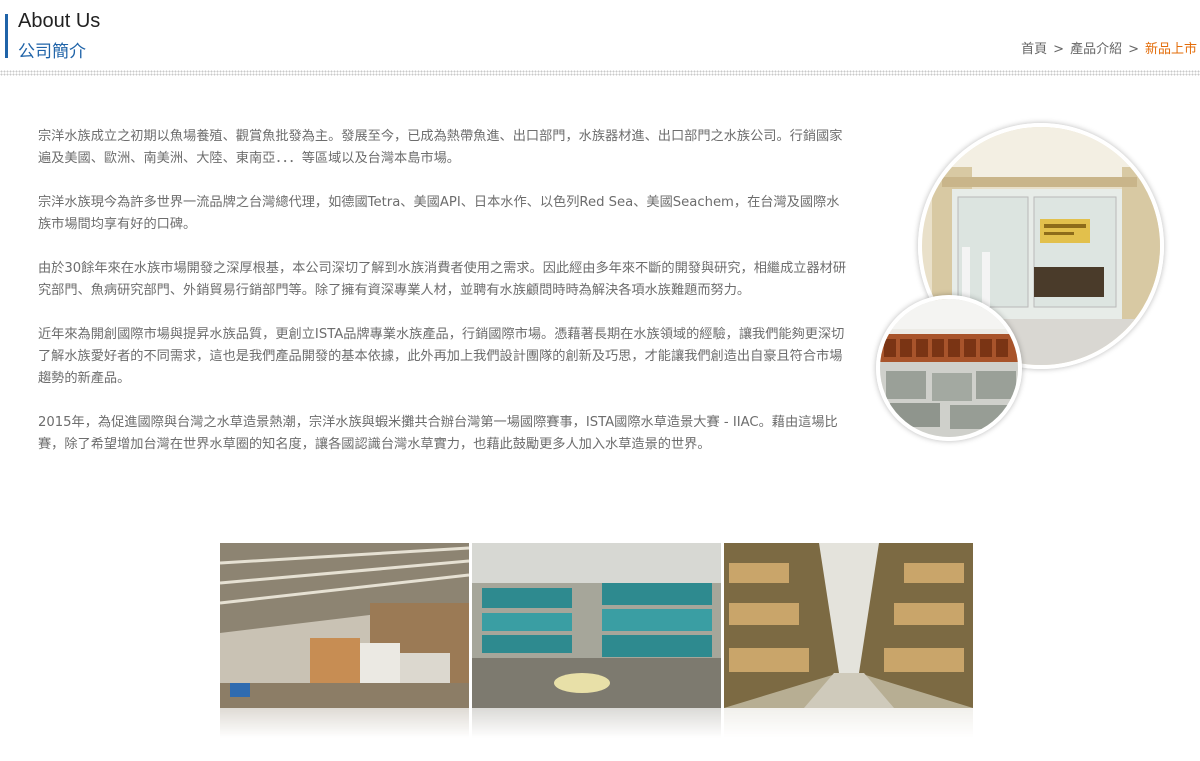 This screenshot has height=761, width=1200. Describe the element at coordinates (600, 73) in the screenshot. I see `dotted-divider` at that location.